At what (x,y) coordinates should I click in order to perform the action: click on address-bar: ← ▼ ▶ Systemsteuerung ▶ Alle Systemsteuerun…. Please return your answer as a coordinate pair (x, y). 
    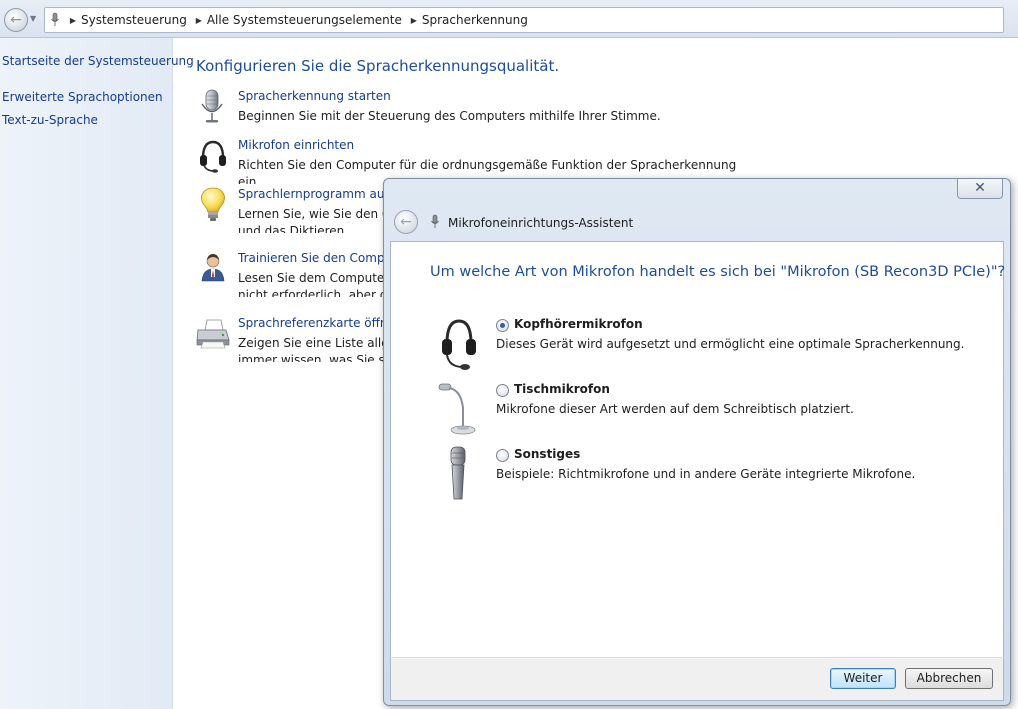
    Looking at the image, I should click on (509, 19).